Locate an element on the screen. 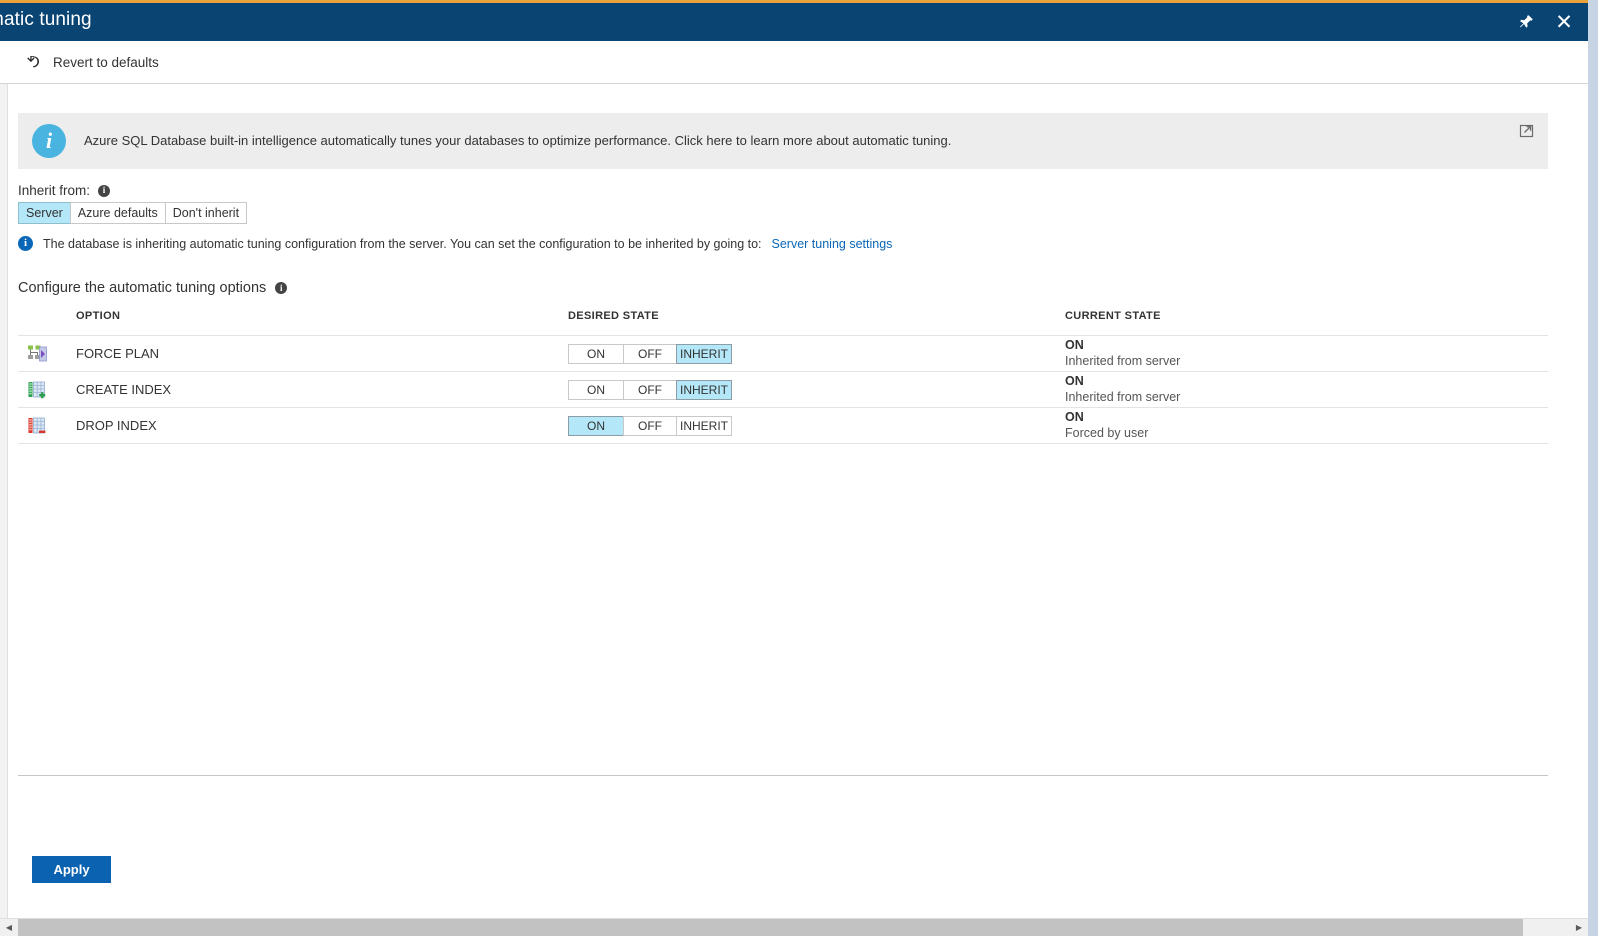 The width and height of the screenshot is (1598, 936). horizontal-scrollbar: ◀ ▶ is located at coordinates (794, 927).